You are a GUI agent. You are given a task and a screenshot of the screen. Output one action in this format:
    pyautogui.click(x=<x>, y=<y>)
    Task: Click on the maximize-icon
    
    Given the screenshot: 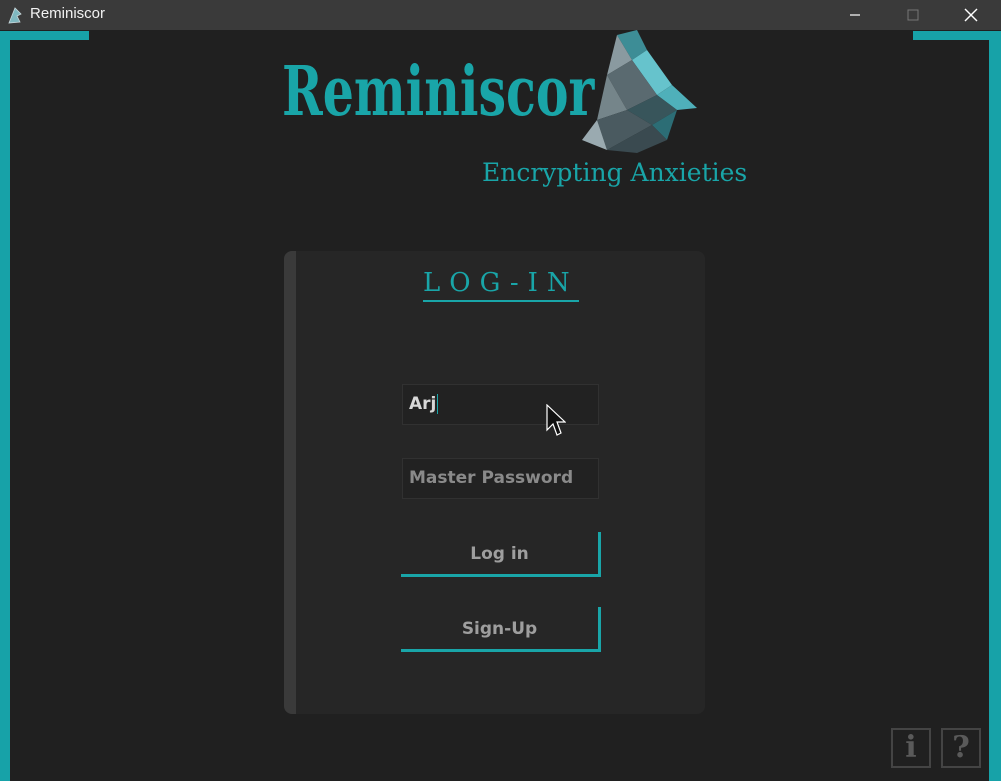 What is the action you would take?
    pyautogui.click(x=913, y=15)
    